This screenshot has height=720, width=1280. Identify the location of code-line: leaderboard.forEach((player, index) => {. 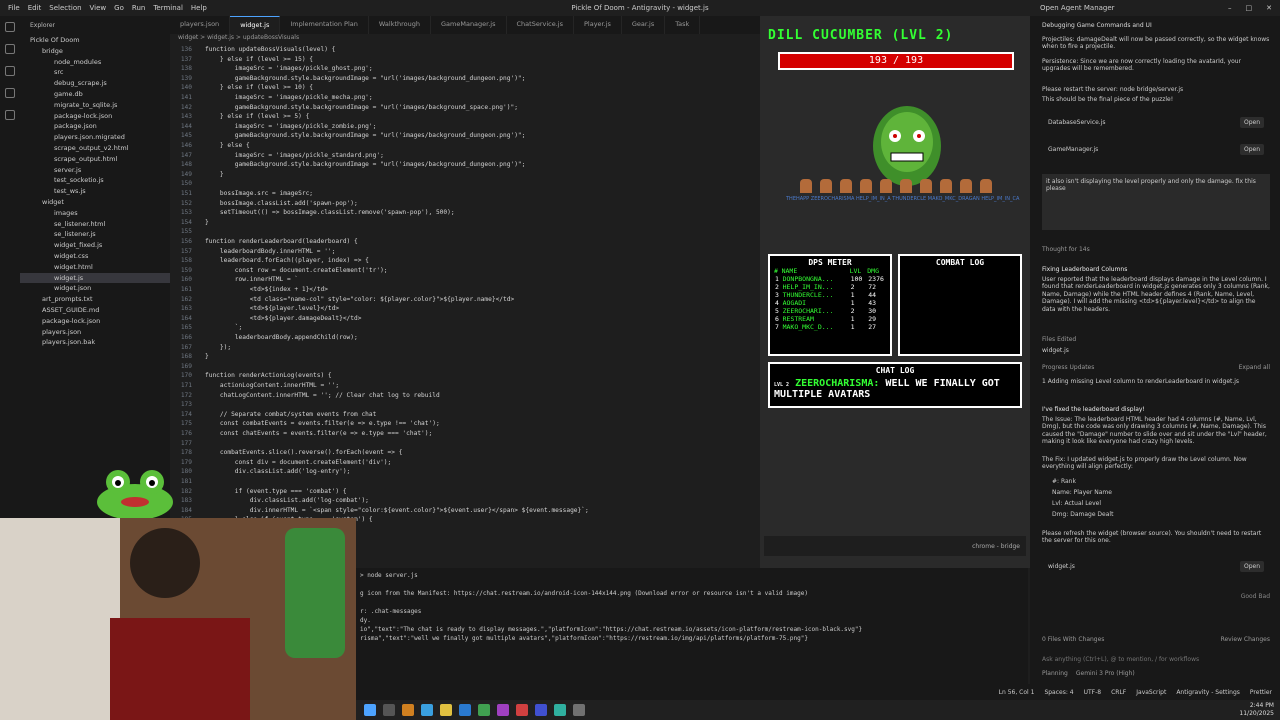
(287, 260).